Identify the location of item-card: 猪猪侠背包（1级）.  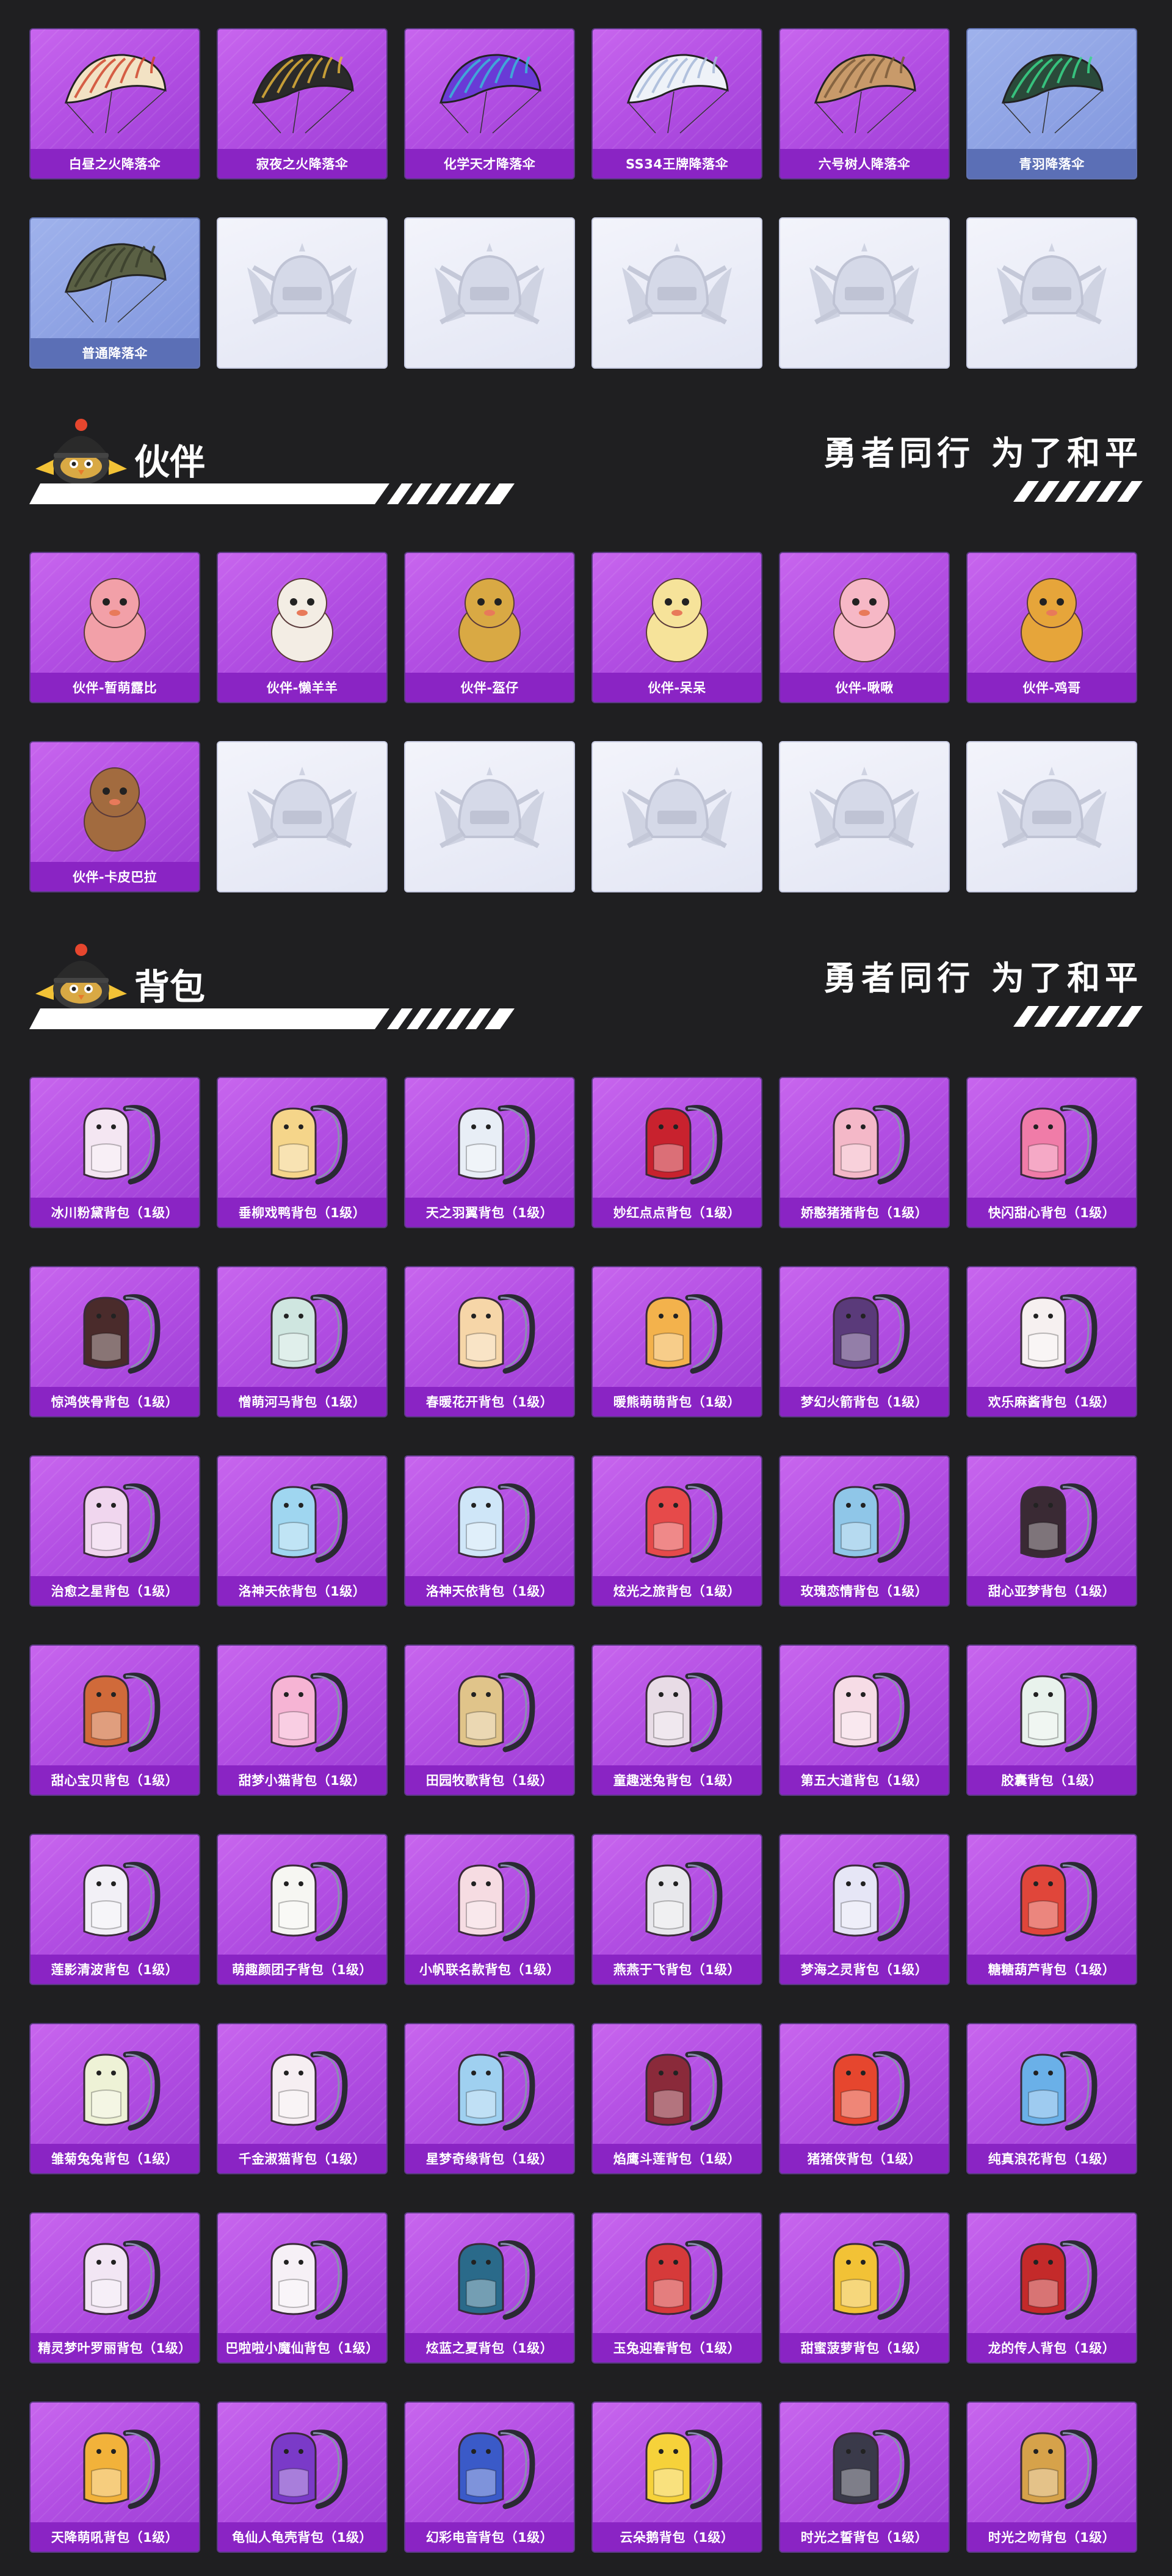
(865, 2098).